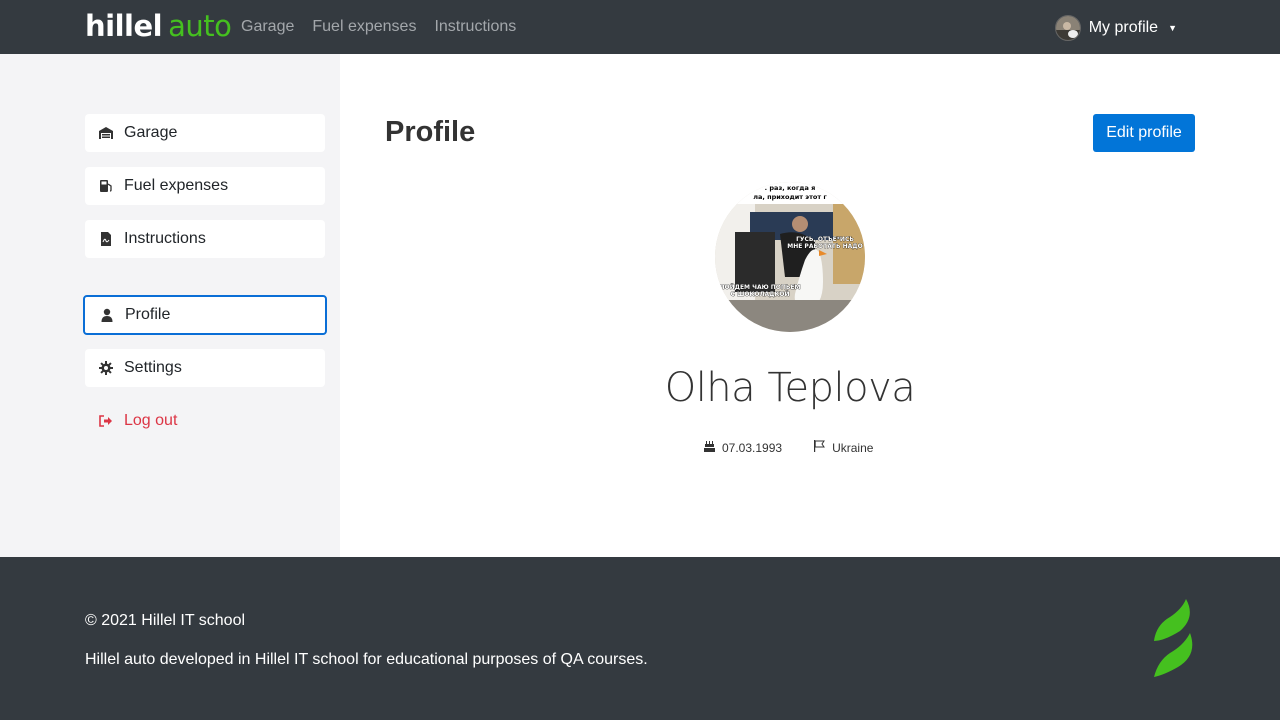 The height and width of the screenshot is (720, 1280). I want to click on hillel-leaf-logo-icon, so click(1174, 640).